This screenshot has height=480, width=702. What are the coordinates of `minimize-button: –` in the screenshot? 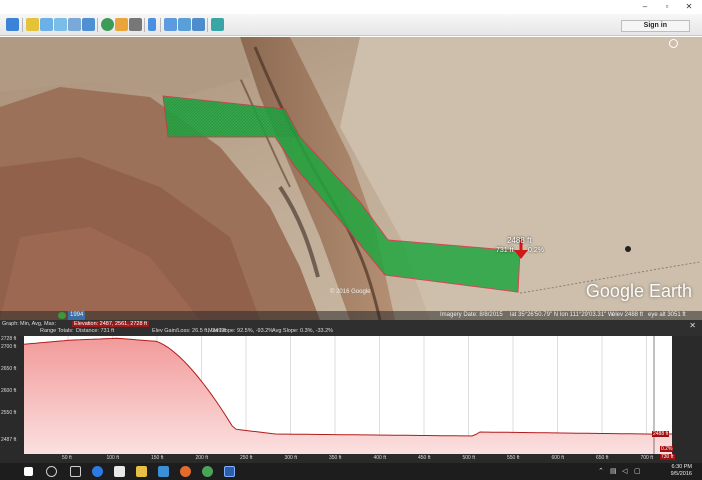 It's located at (645, 7).